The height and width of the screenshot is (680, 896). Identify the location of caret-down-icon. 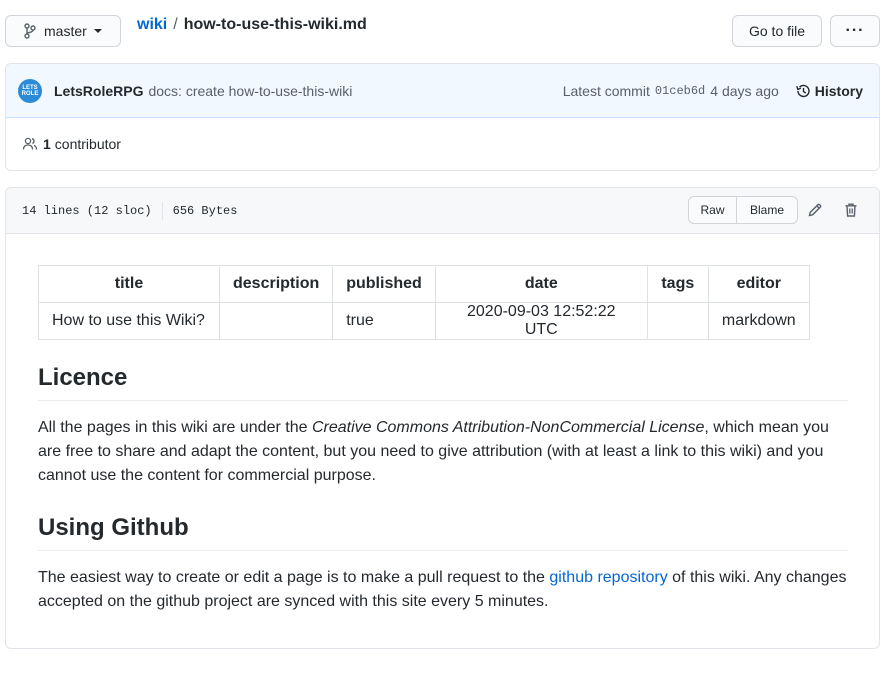
(97, 31).